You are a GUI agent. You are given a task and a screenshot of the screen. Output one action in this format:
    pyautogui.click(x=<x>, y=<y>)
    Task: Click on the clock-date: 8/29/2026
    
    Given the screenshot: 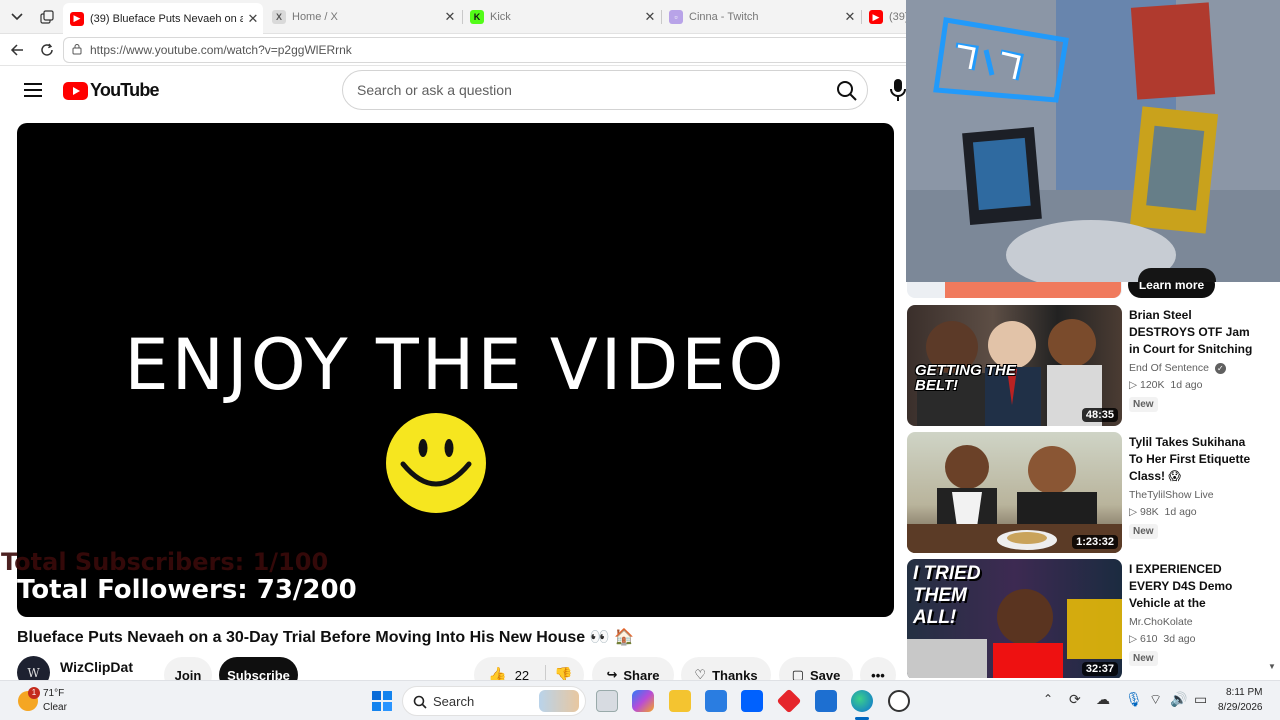 What is the action you would take?
    pyautogui.click(x=1240, y=707)
    